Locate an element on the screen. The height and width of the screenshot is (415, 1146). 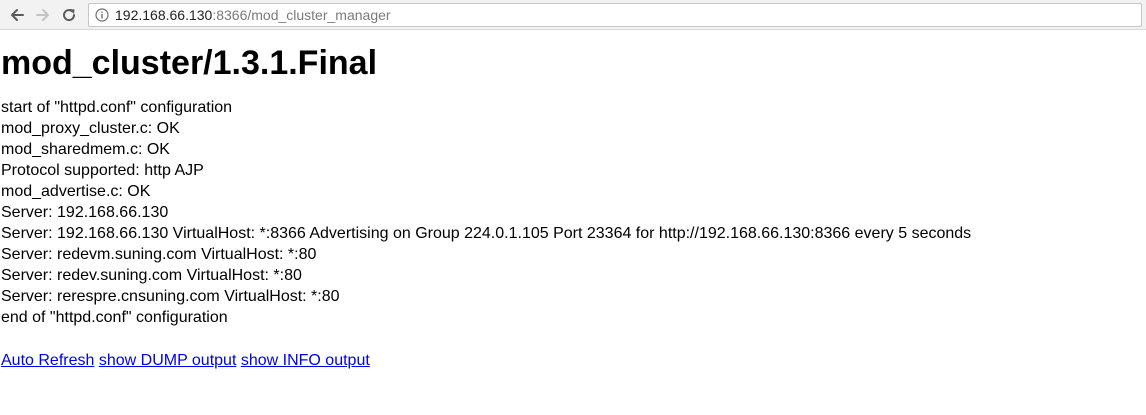
url-host: 192.168.66.130 is located at coordinates (164, 14).